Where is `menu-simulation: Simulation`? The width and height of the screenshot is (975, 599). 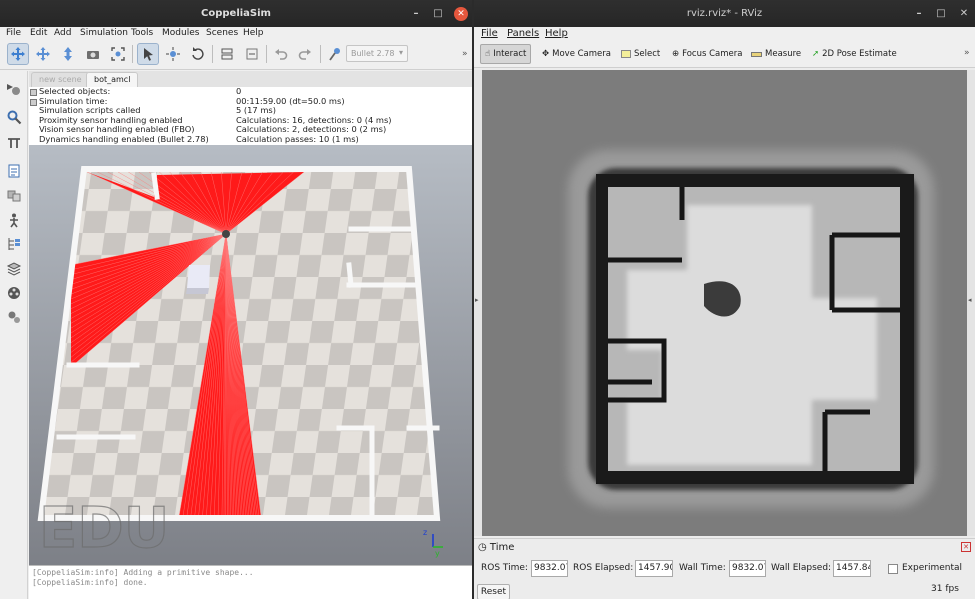
menu-simulation: Simulation is located at coordinates (104, 33).